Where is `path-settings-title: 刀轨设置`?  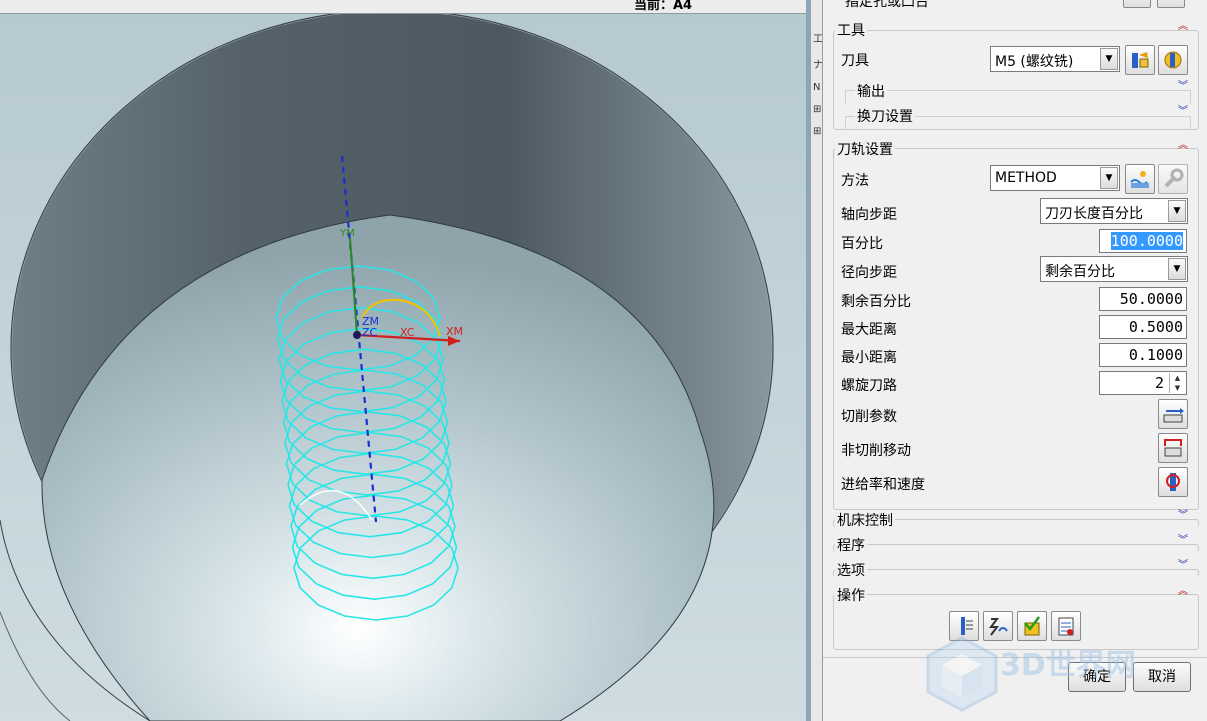
path-settings-title: 刀轨设置 is located at coordinates (865, 149).